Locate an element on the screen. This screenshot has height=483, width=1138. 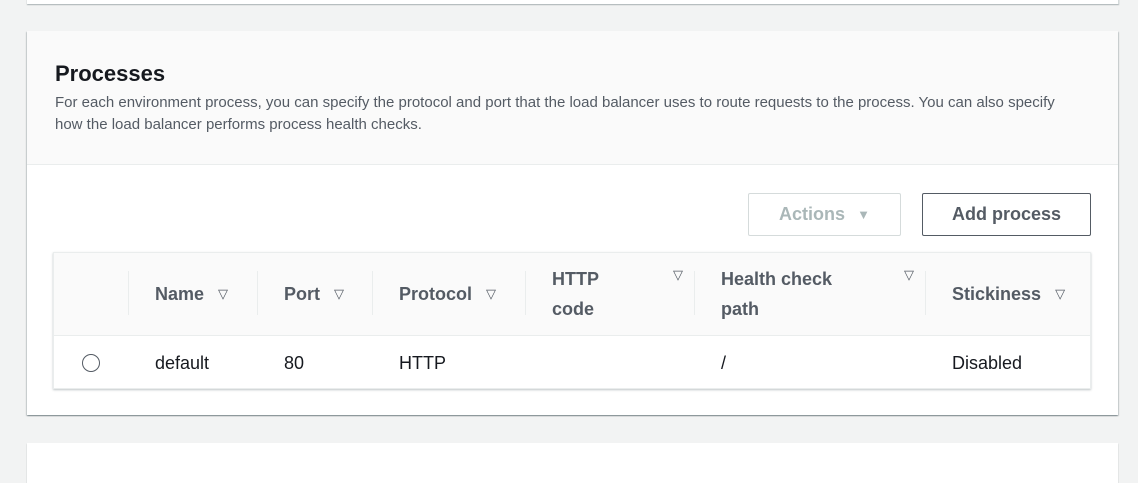
actions-dropdown-button: Actions ▼ is located at coordinates (824, 214).